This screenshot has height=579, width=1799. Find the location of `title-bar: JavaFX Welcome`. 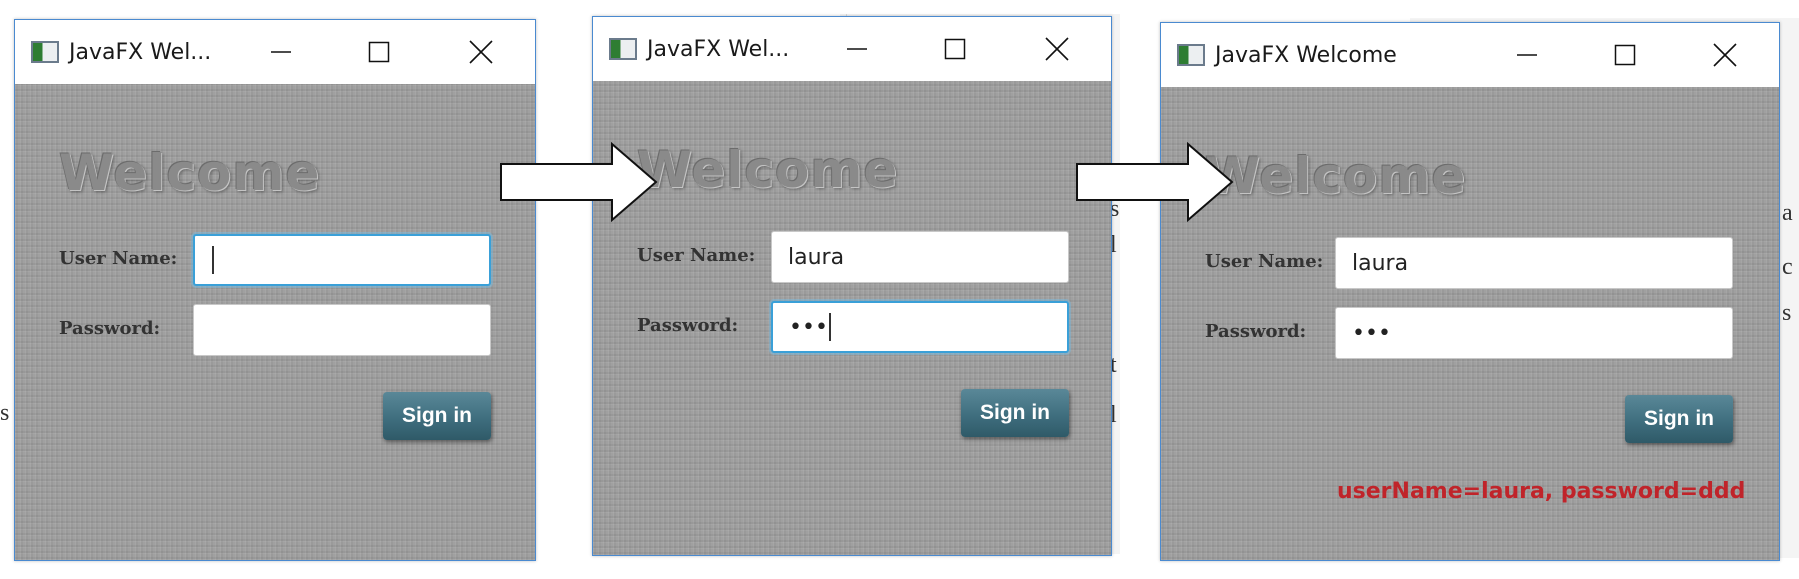

title-bar: JavaFX Welcome is located at coordinates (1470, 55).